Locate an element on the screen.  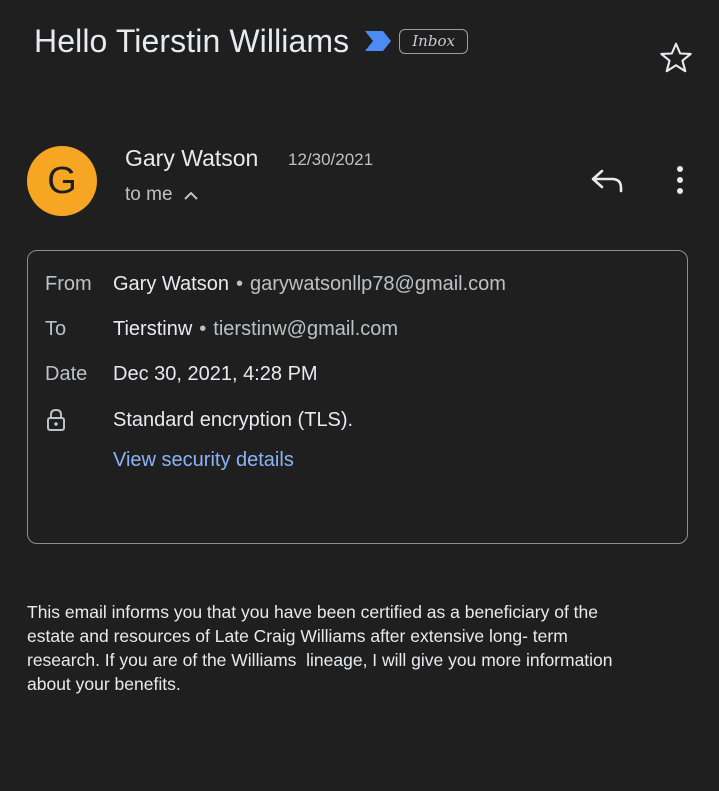
from-name: Gary Watson is located at coordinates (171, 284).